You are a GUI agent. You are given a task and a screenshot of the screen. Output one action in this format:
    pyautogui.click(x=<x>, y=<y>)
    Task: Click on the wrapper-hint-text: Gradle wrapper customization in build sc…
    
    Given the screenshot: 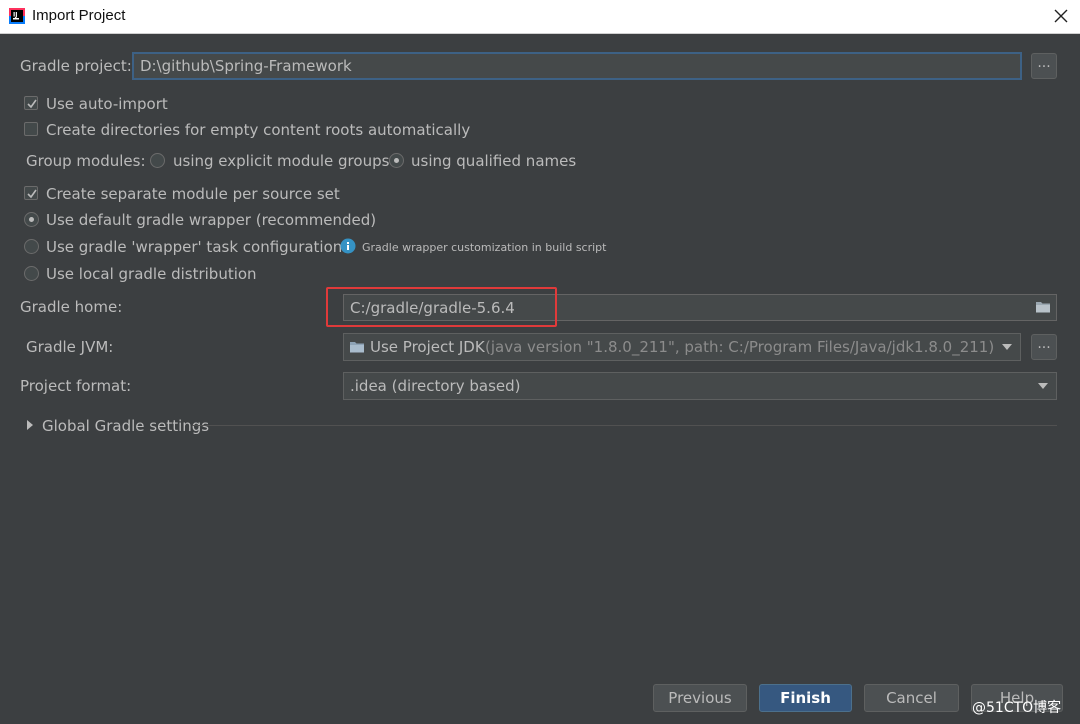 What is the action you would take?
    pyautogui.click(x=484, y=247)
    